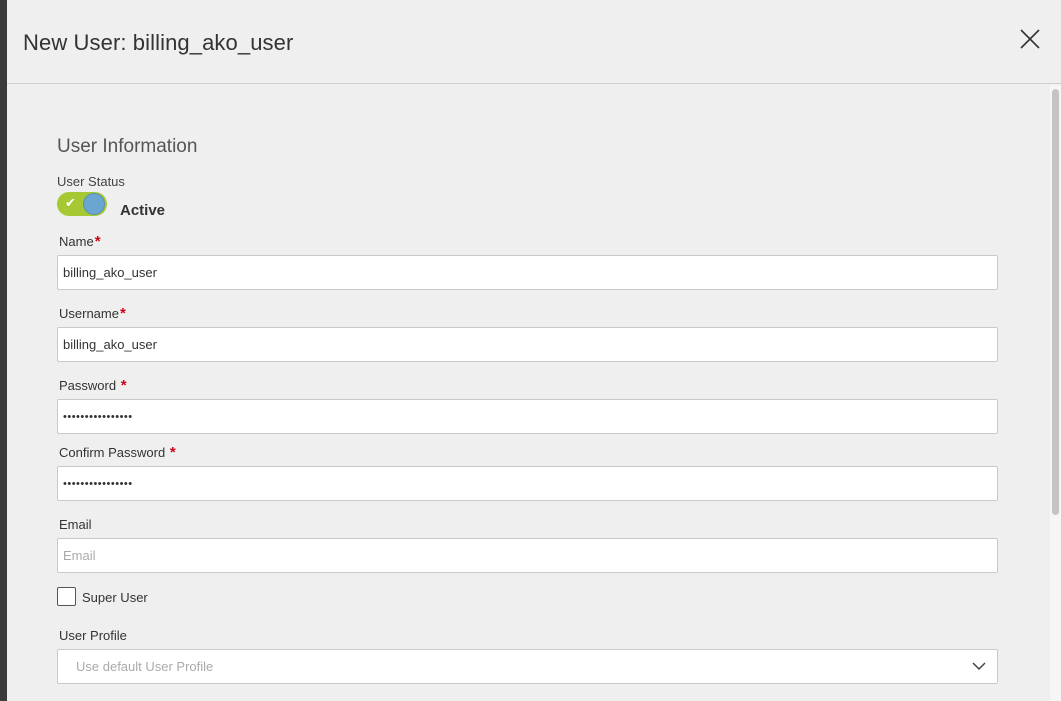  I want to click on modal-title: New User: billing_ako_user, so click(158, 42).